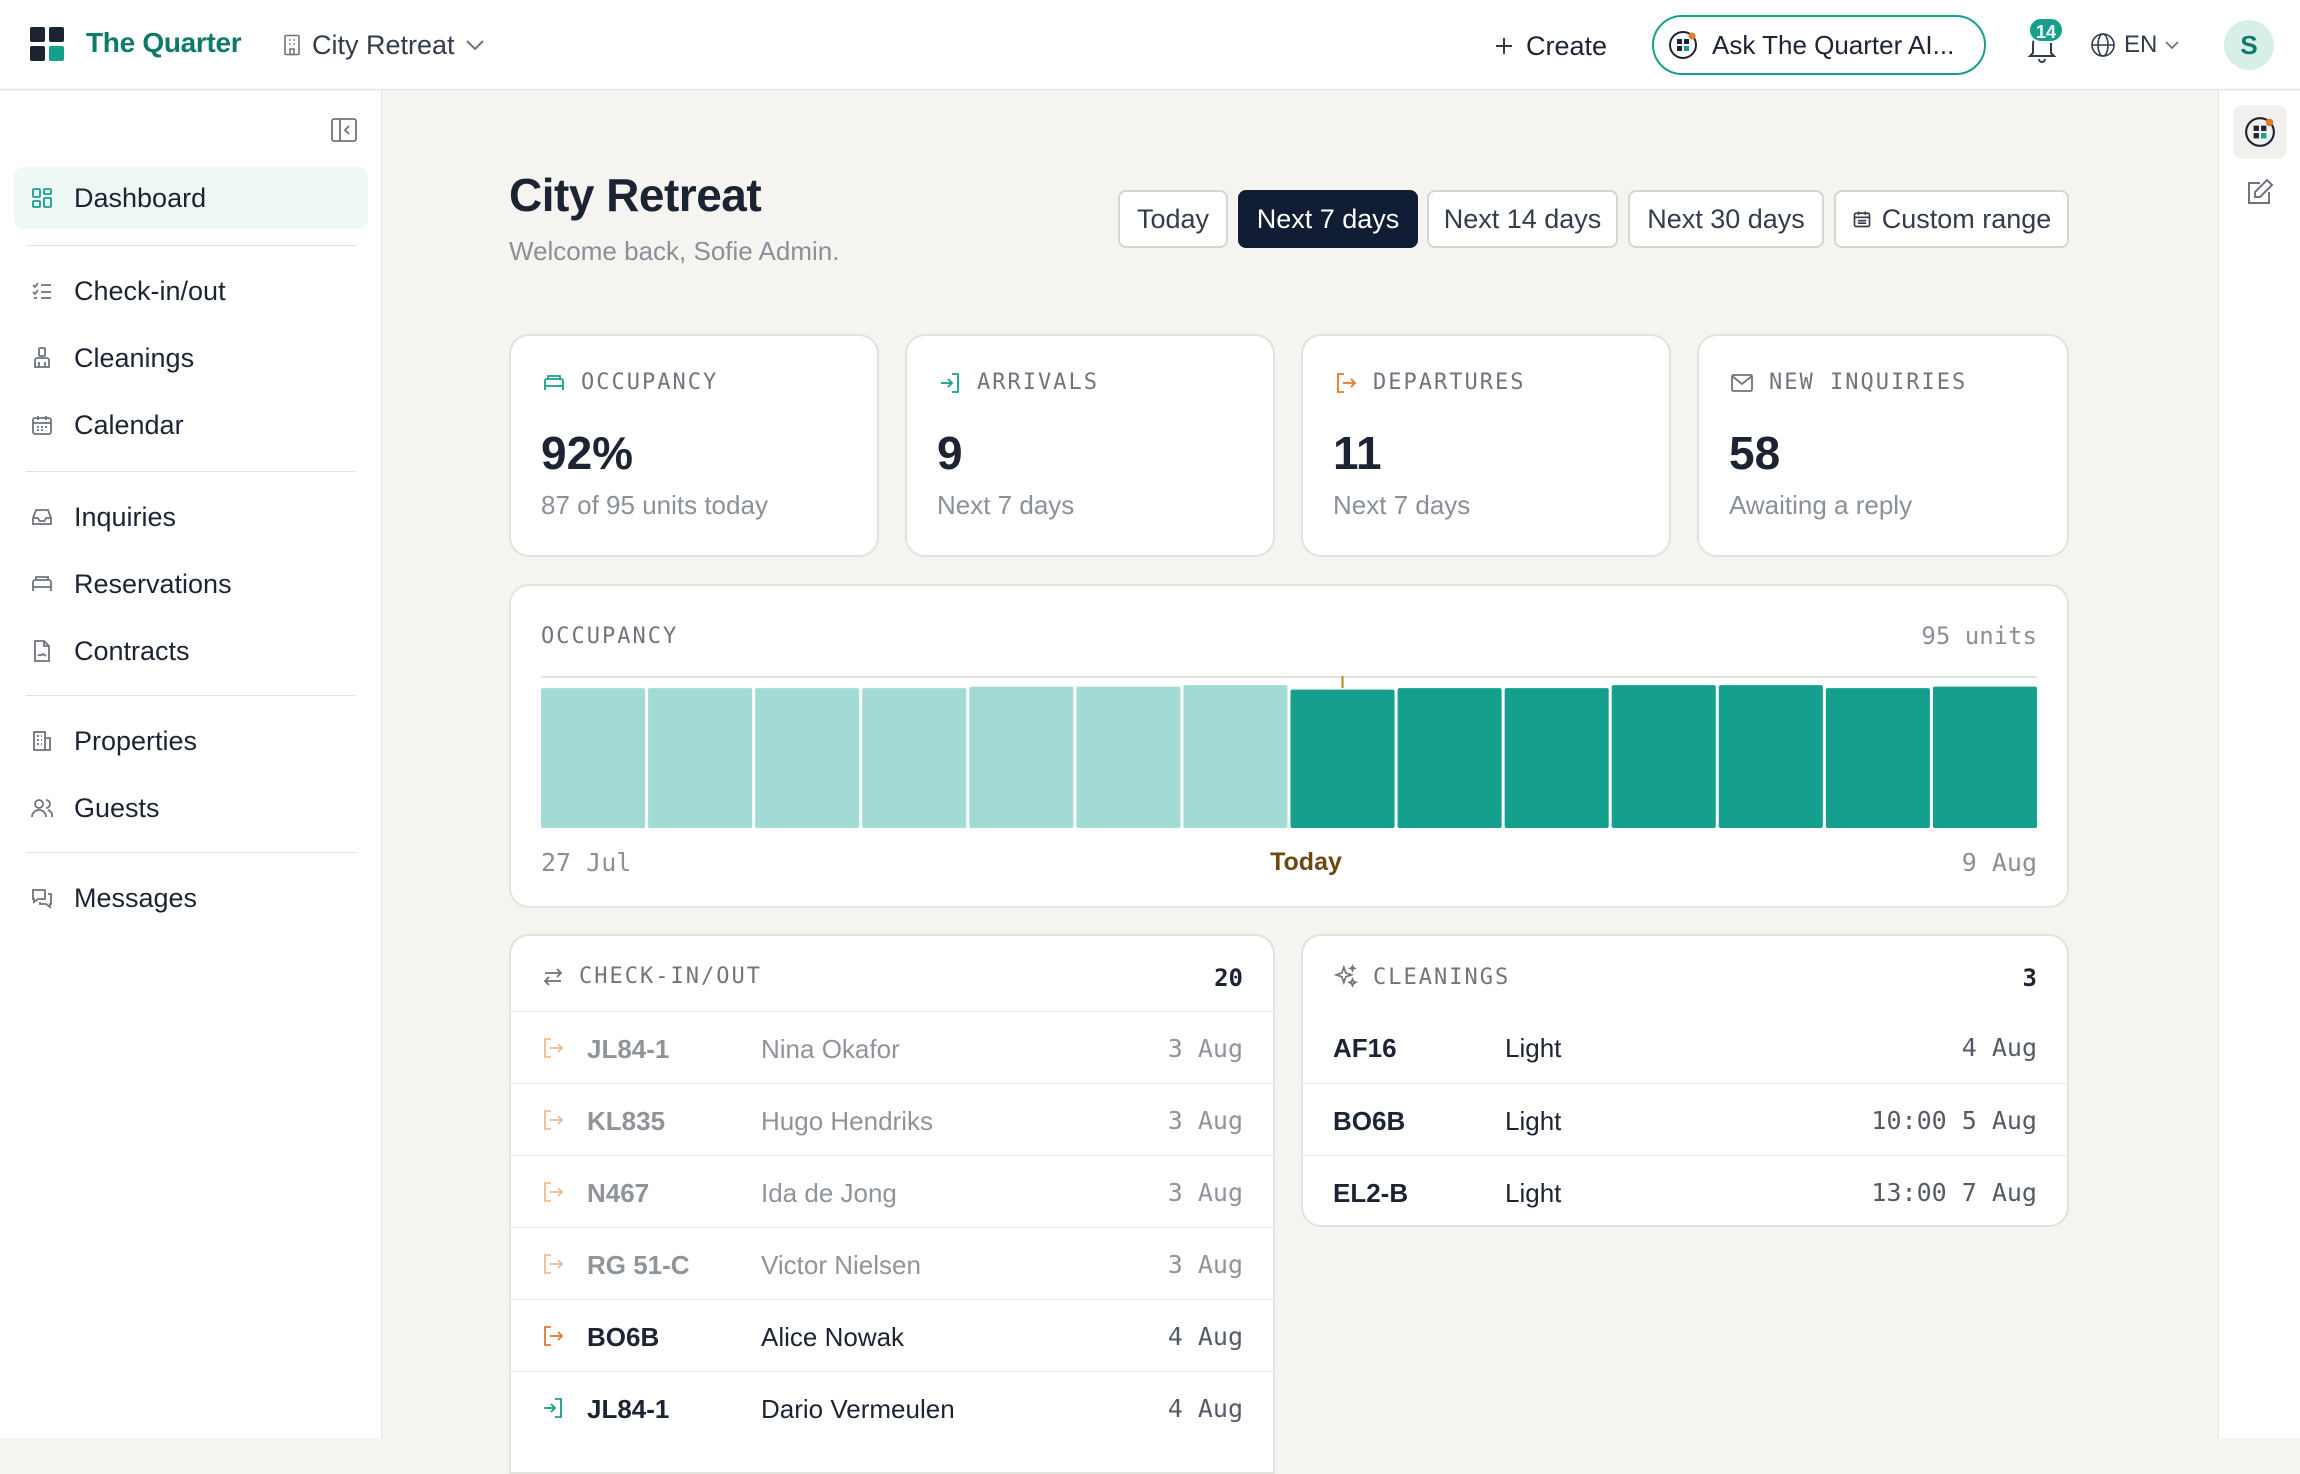  I want to click on table-row: N467 Ida de Jong 3 Aug, so click(892, 1191).